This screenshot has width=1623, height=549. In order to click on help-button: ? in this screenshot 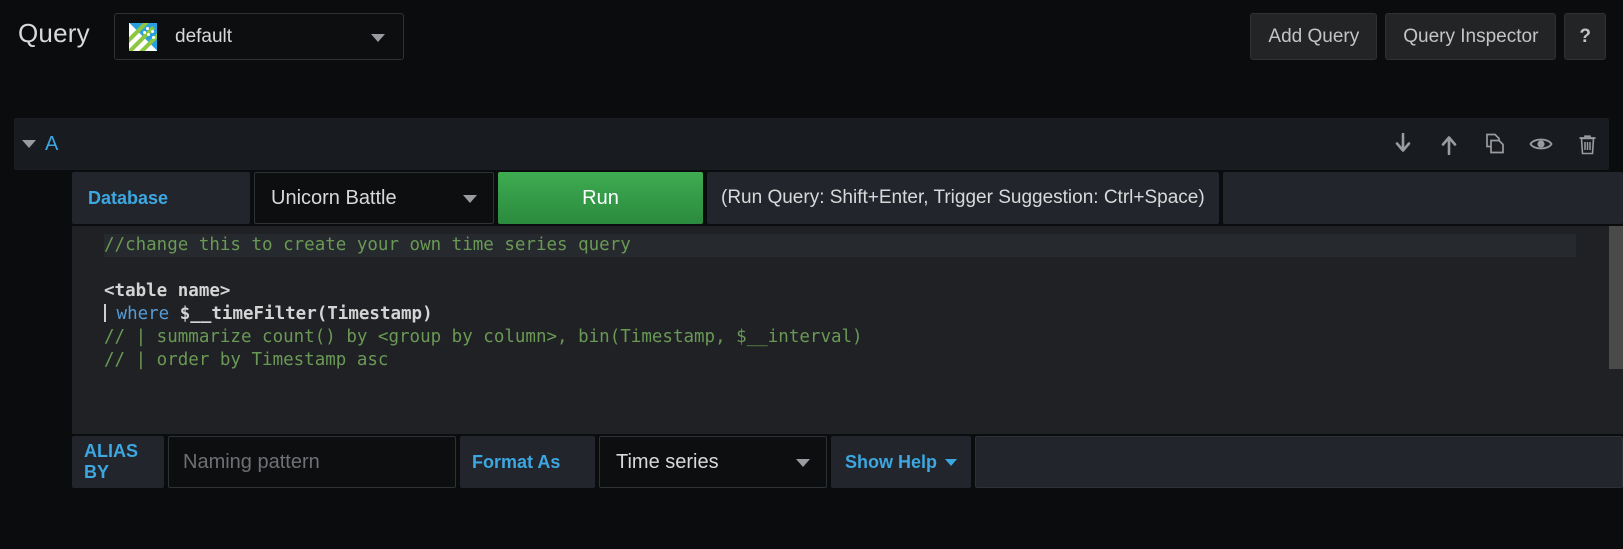, I will do `click(1585, 36)`.